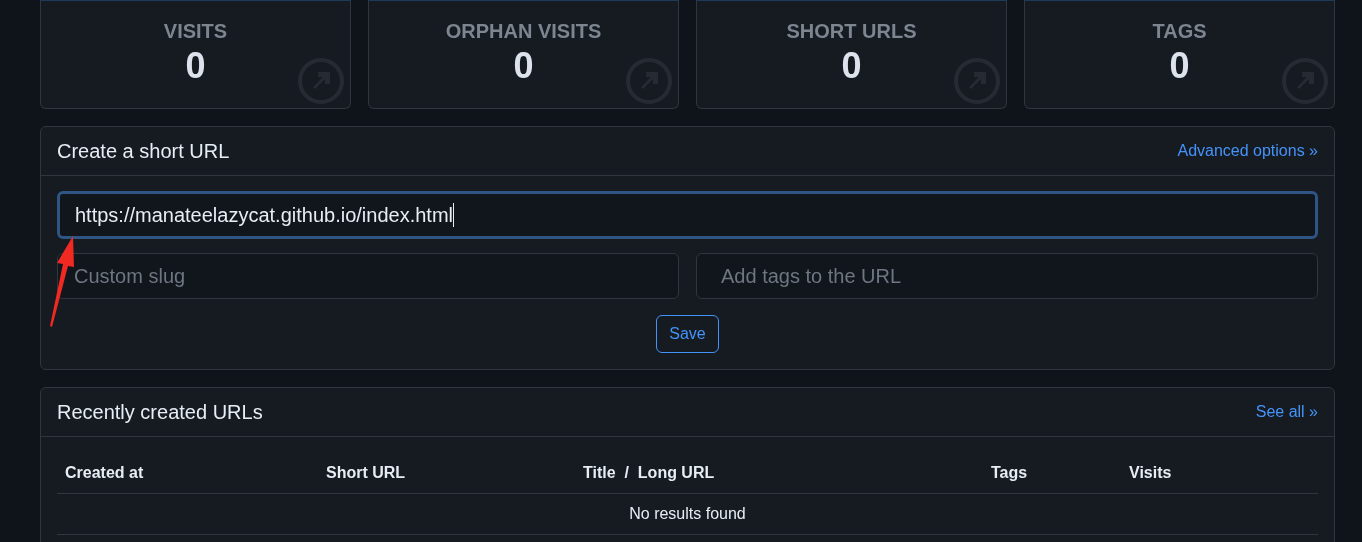 Image resolution: width=1362 pixels, height=542 pixels. I want to click on column-header: Title / Long URL, so click(649, 472).